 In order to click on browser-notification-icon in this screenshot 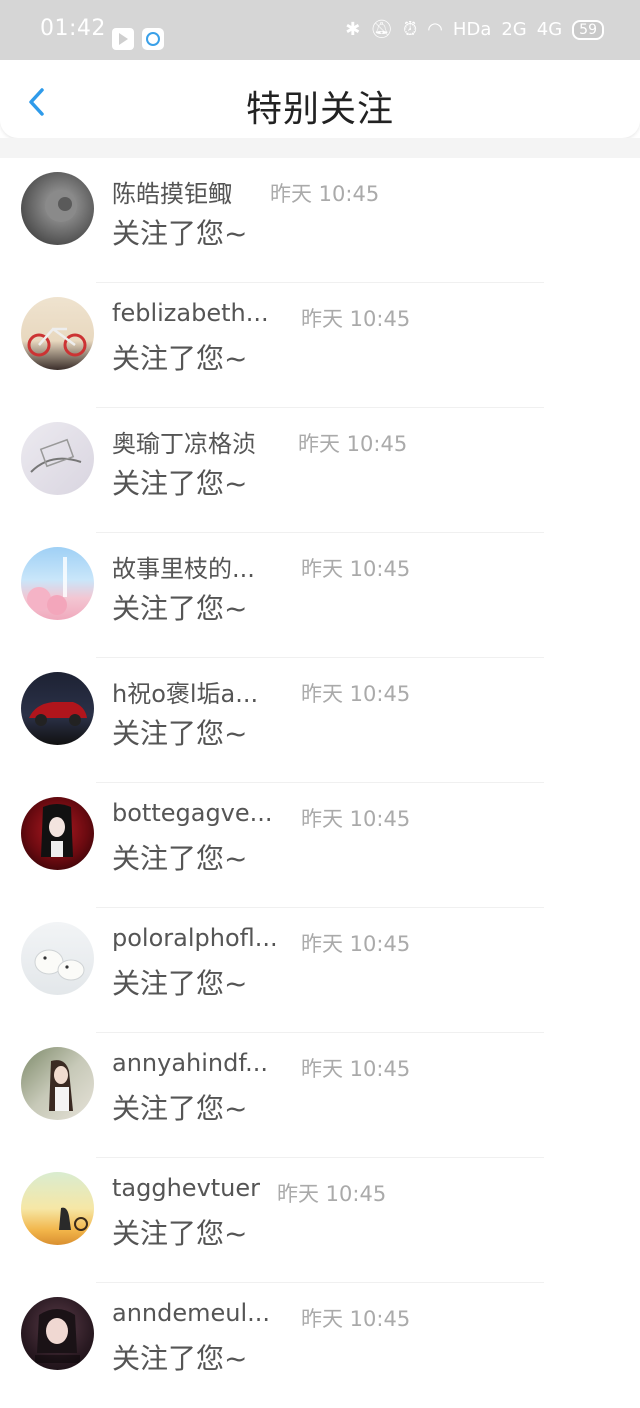, I will do `click(153, 39)`.